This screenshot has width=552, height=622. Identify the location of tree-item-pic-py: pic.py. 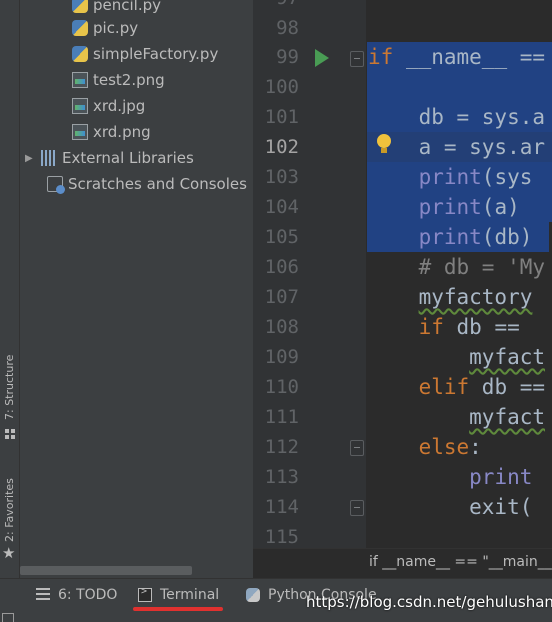
(105, 28).